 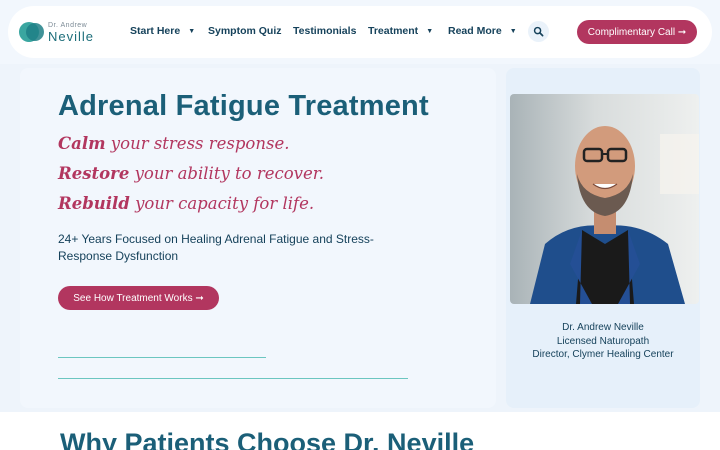 I want to click on tagline-bold: Rebuild, so click(x=94, y=203).